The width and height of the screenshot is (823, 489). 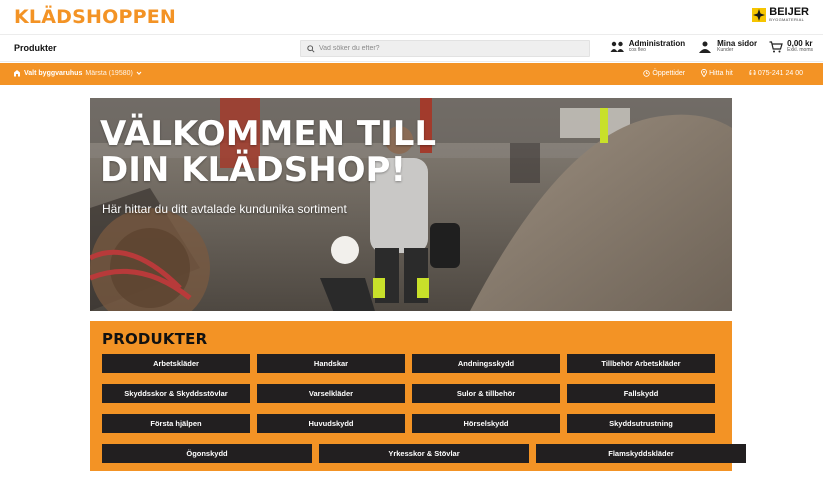 I want to click on search-box, so click(x=445, y=48).